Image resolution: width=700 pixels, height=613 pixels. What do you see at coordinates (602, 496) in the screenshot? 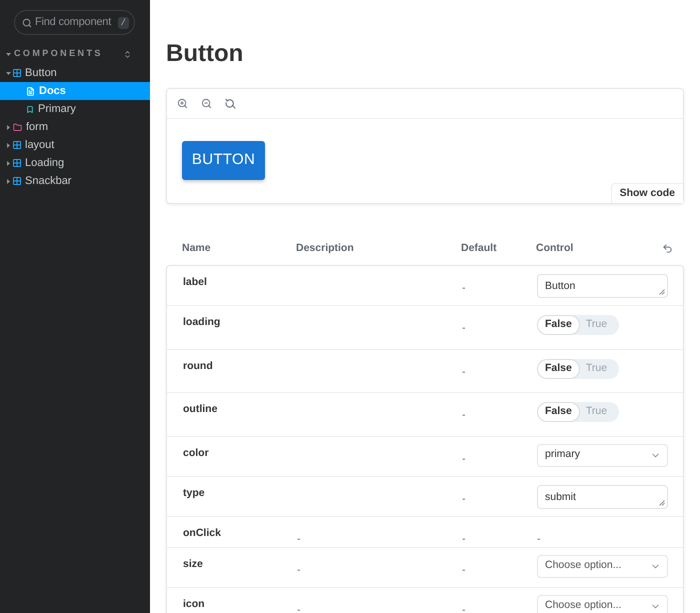
I see `text-field: submit` at bounding box center [602, 496].